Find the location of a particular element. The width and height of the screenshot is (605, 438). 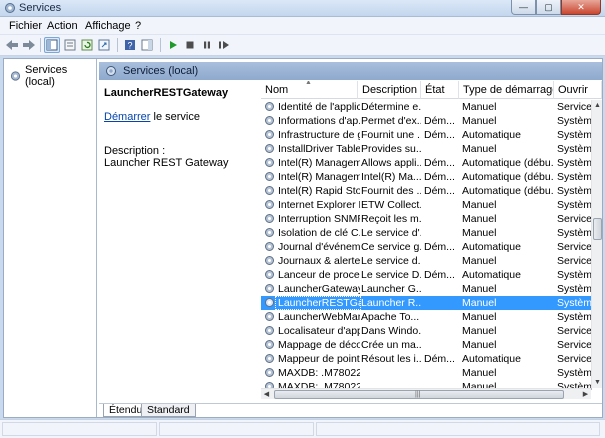

scroll-right-arrow-icon: ▶ is located at coordinates (585, 394).